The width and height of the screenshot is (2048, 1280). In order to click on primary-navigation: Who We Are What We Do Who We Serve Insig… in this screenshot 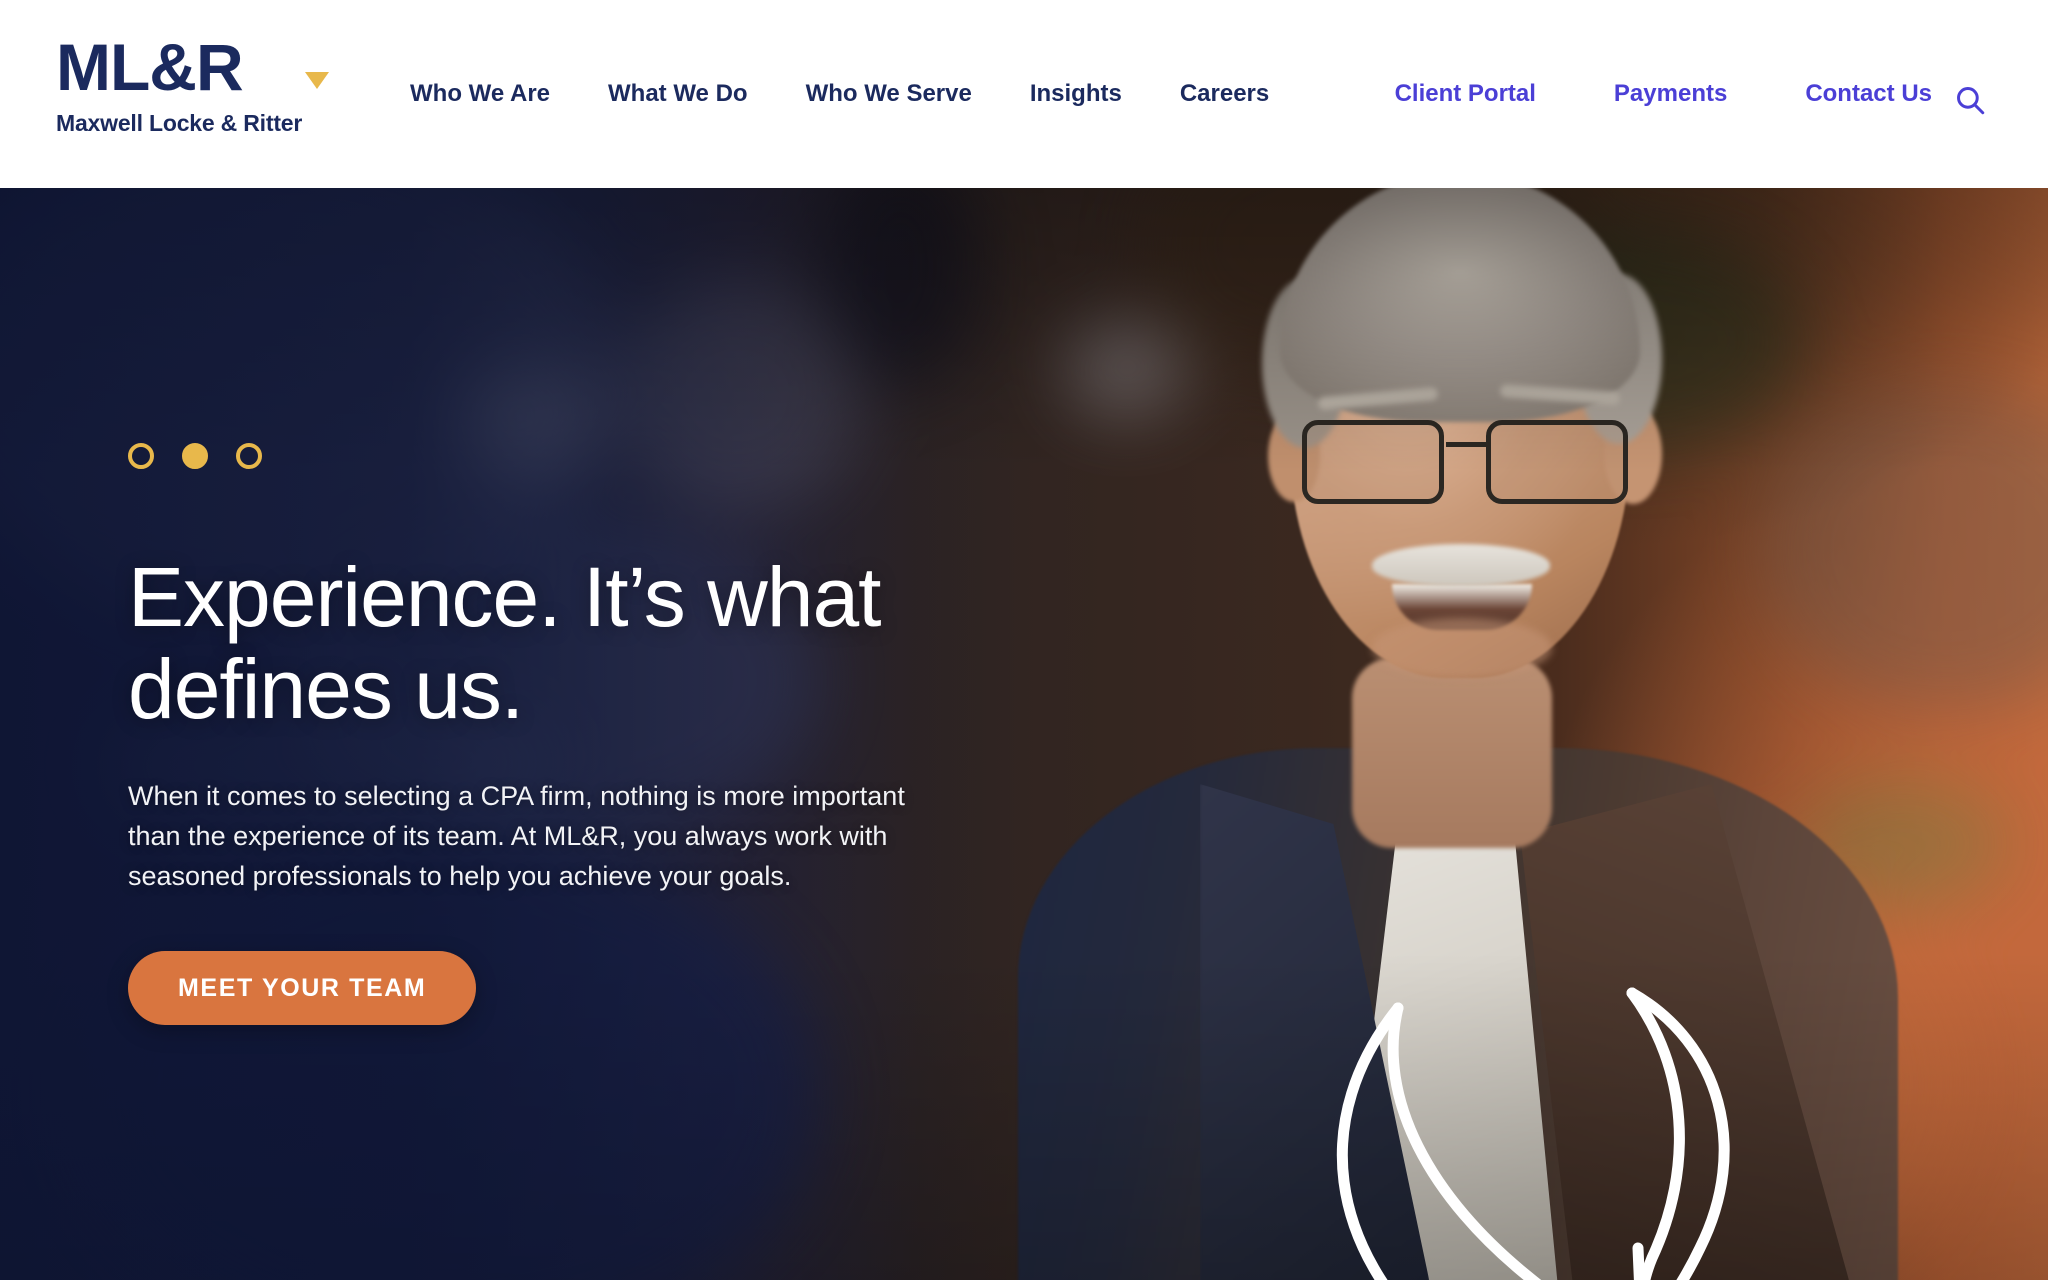, I will do `click(839, 94)`.